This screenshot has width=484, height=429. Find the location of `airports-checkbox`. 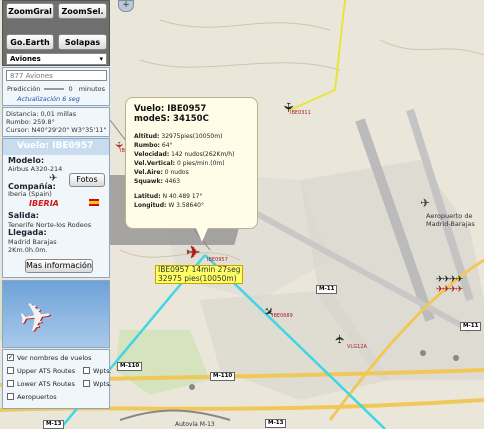

airports-checkbox is located at coordinates (10, 396).